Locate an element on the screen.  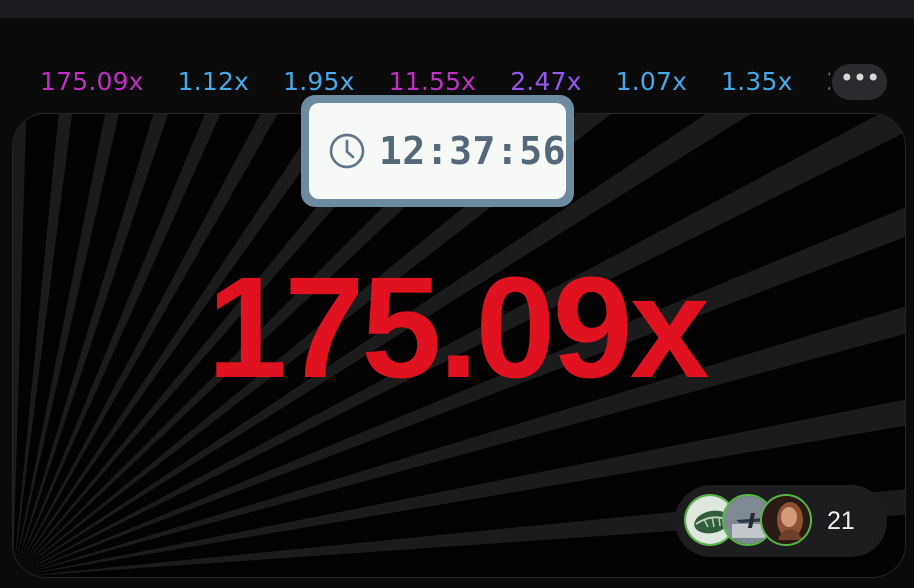
timestamp-text: 12:37:56 is located at coordinates (472, 151).